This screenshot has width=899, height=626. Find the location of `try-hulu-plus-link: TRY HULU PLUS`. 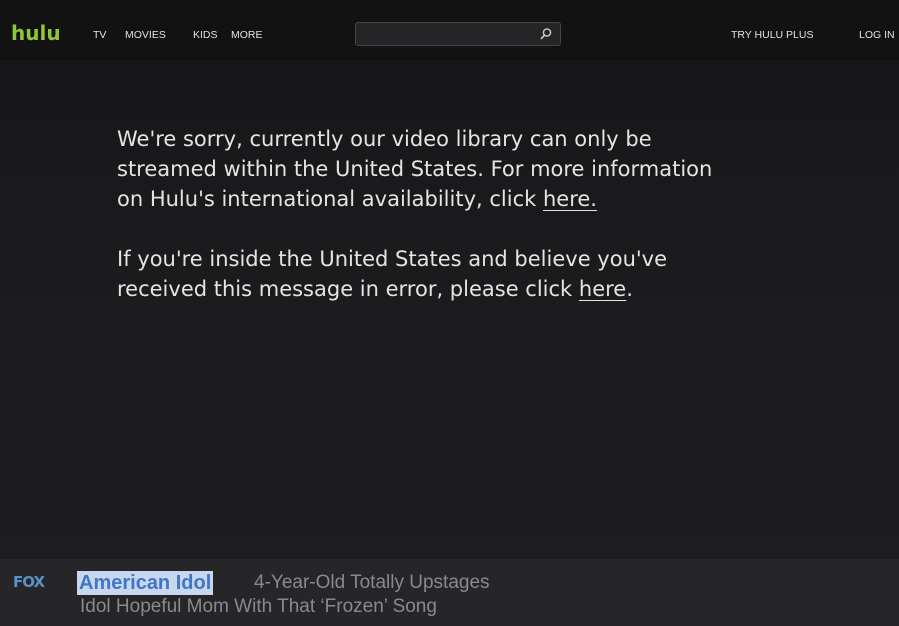

try-hulu-plus-link: TRY HULU PLUS is located at coordinates (772, 35).